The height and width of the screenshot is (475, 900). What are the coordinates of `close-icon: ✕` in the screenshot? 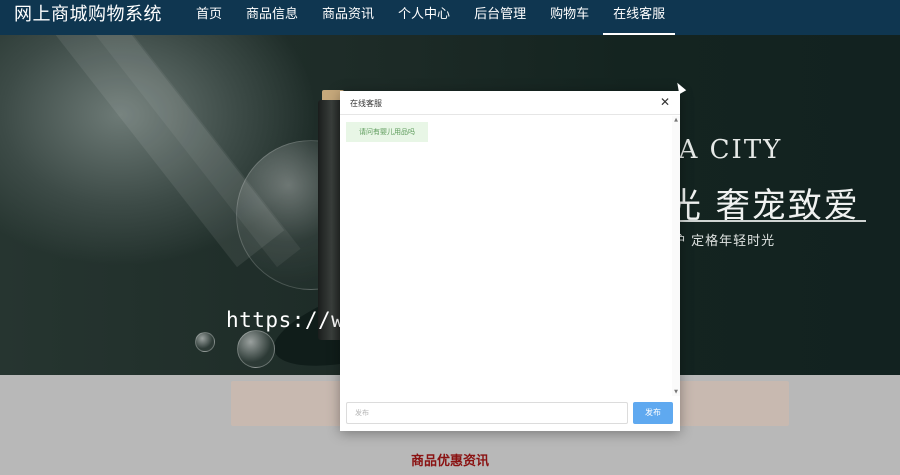 It's located at (665, 102).